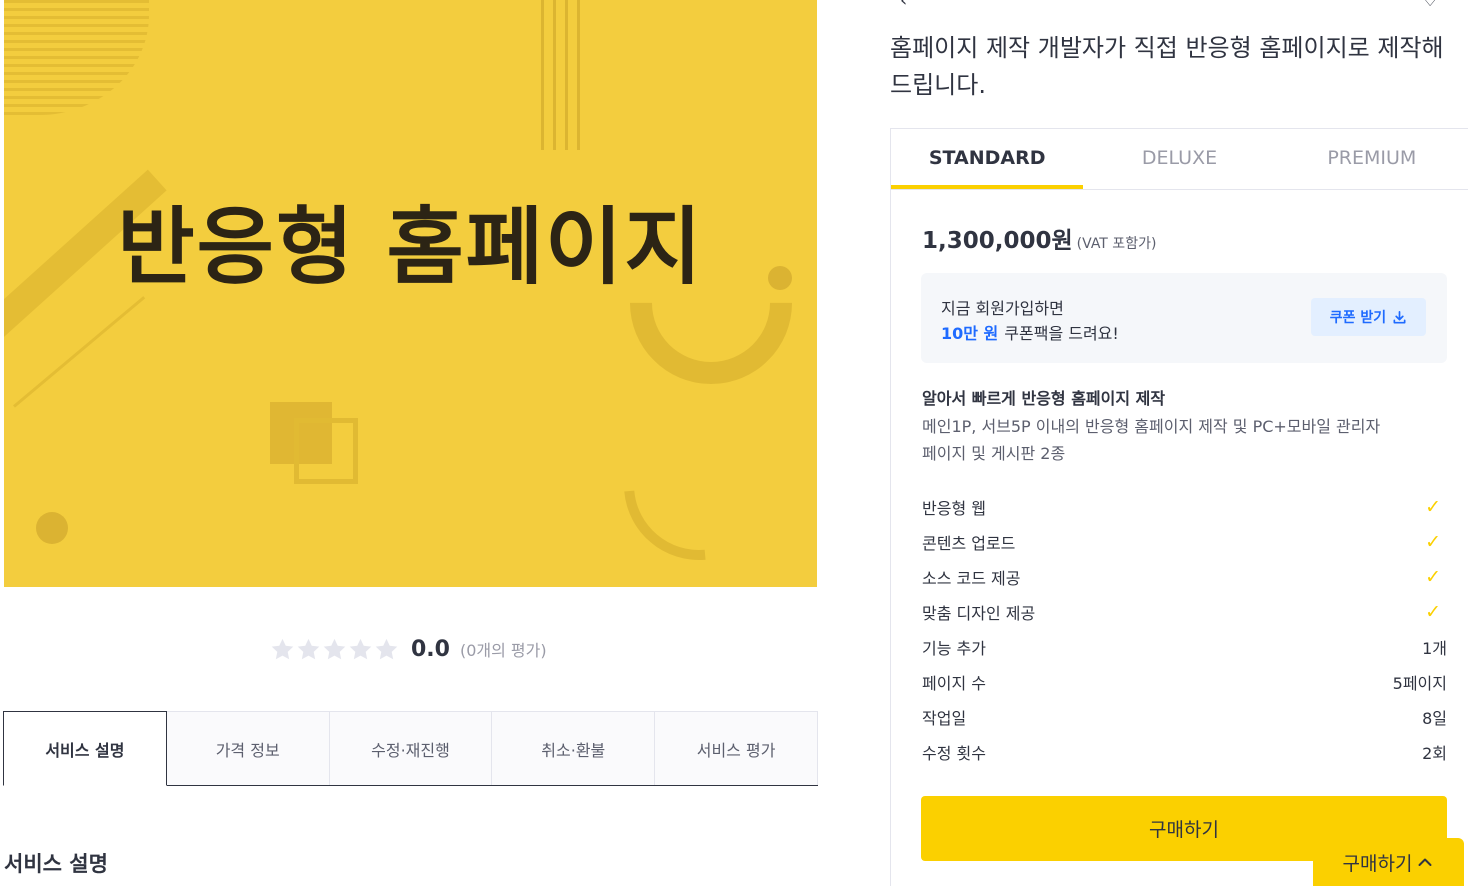  What do you see at coordinates (1184, 716) in the screenshot?
I see `feature-row: 작업일 8일` at bounding box center [1184, 716].